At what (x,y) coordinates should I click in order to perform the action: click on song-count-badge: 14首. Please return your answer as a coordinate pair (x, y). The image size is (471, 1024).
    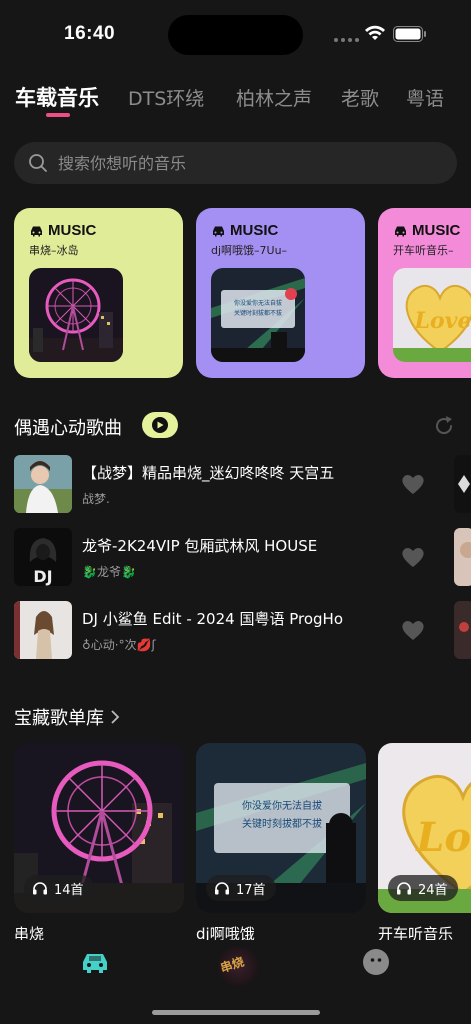
    Looking at the image, I should click on (59, 888).